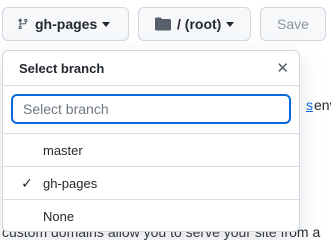  Describe the element at coordinates (23, 24) in the screenshot. I see `git-branch-icon` at that location.